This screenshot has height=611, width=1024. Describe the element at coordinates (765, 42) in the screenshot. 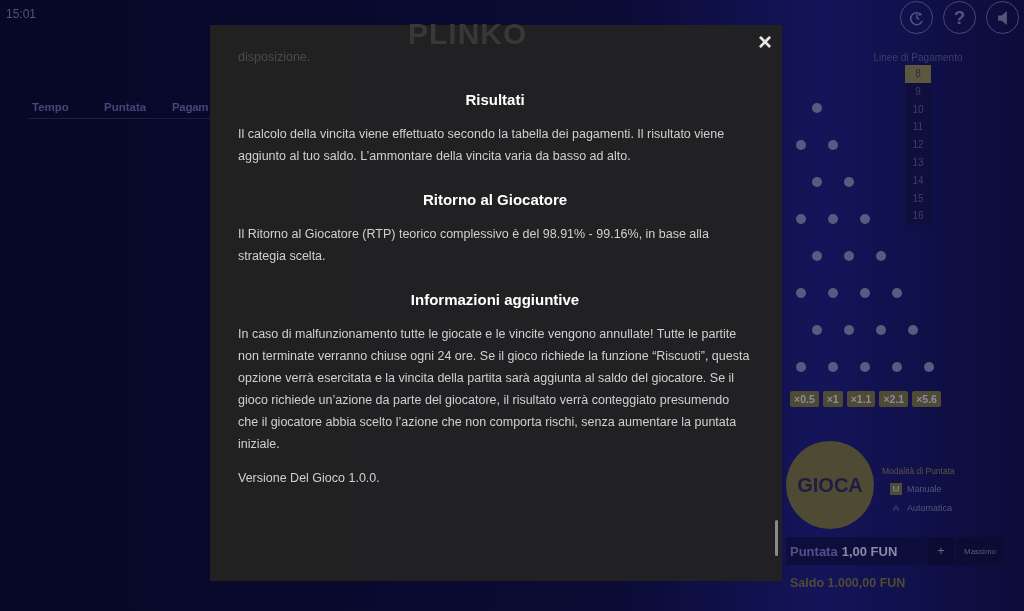

I see `close-button: ×` at that location.